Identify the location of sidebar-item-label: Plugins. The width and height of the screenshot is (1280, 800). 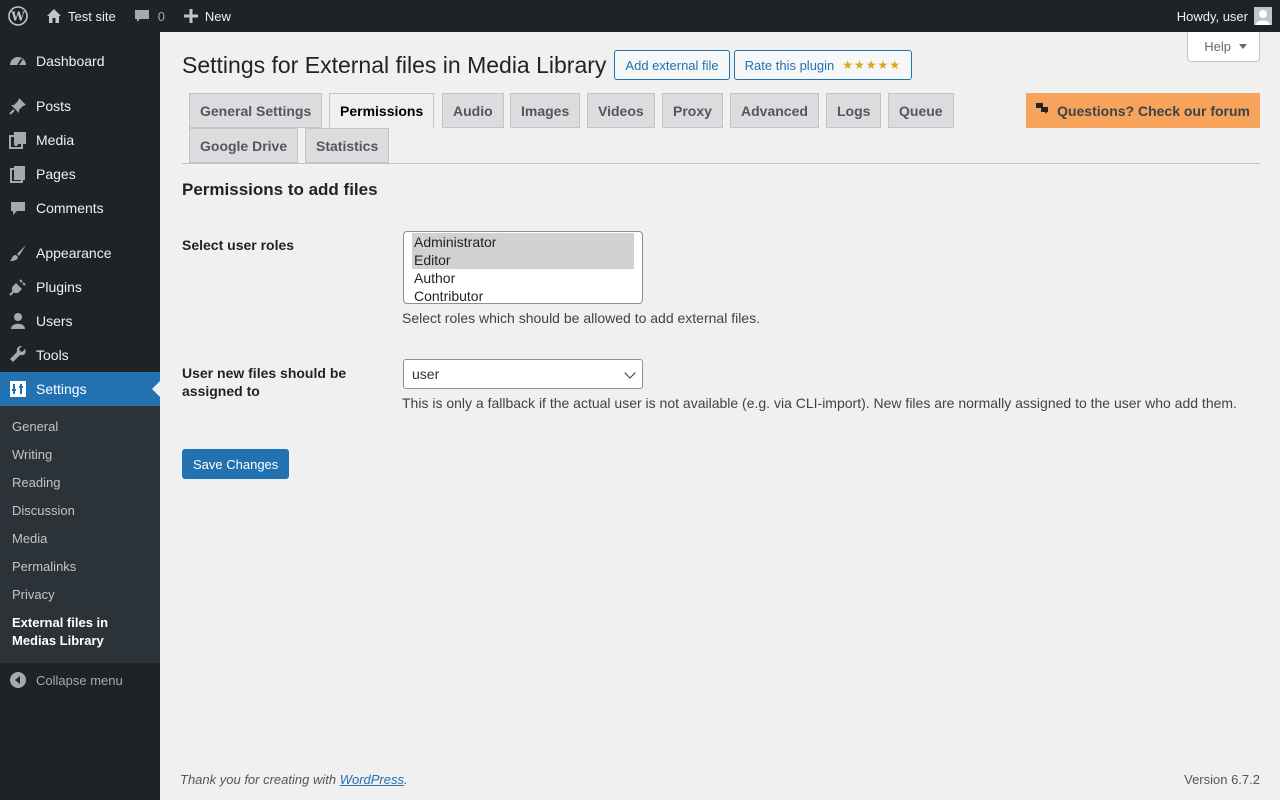
(59, 287).